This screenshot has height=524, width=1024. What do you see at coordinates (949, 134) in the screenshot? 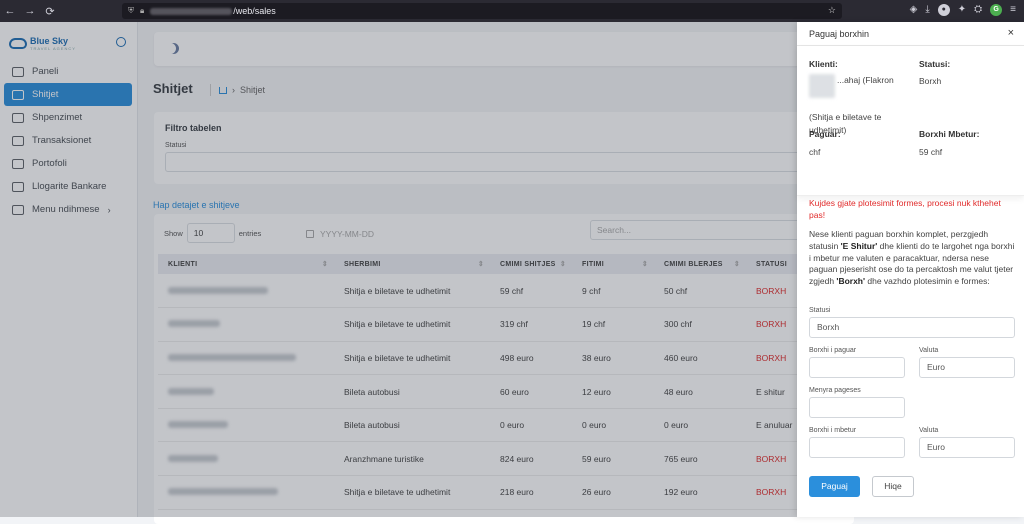
I see `remaining-label: Borxhi Mbetur:` at bounding box center [949, 134].